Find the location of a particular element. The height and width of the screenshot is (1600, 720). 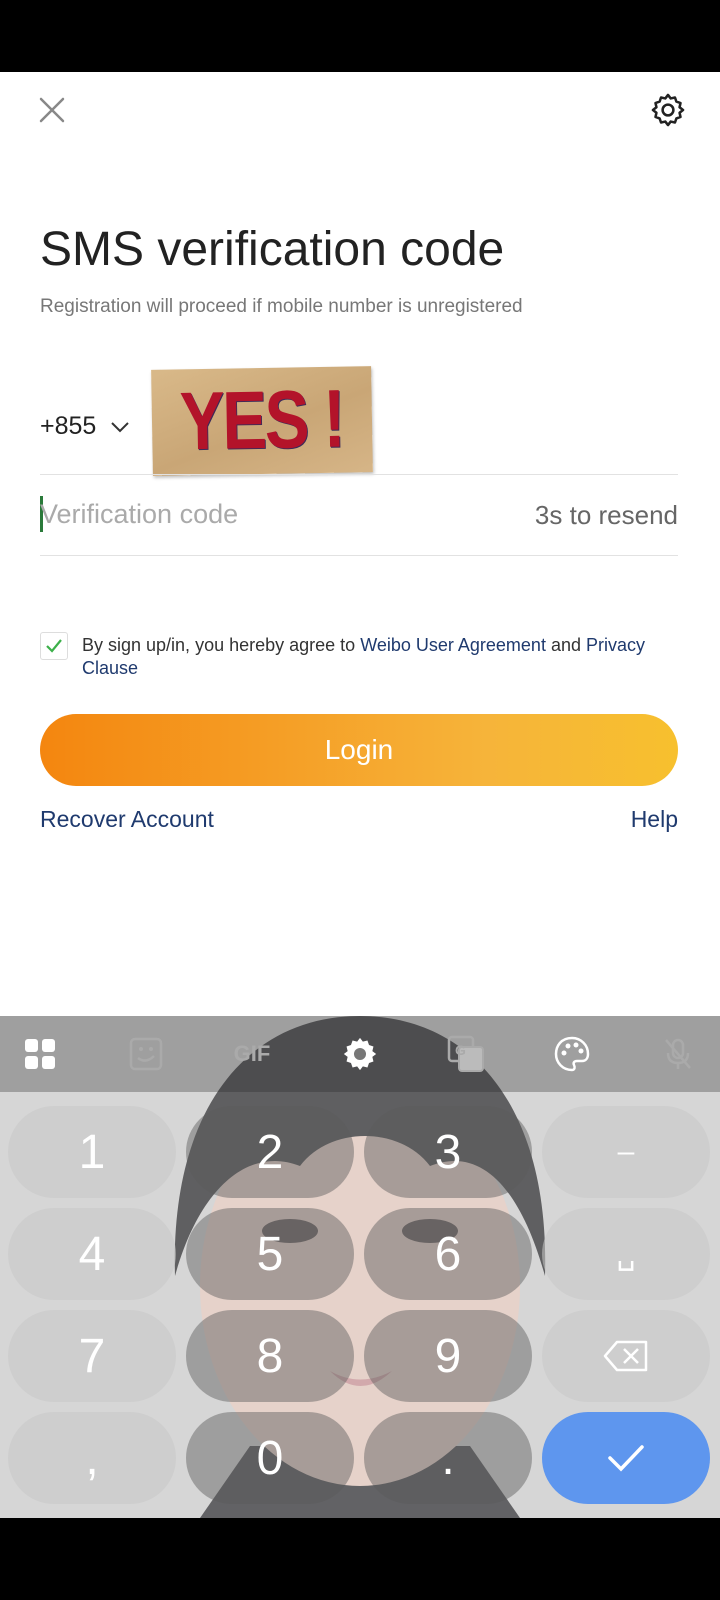

key-period: . is located at coordinates (448, 1458).